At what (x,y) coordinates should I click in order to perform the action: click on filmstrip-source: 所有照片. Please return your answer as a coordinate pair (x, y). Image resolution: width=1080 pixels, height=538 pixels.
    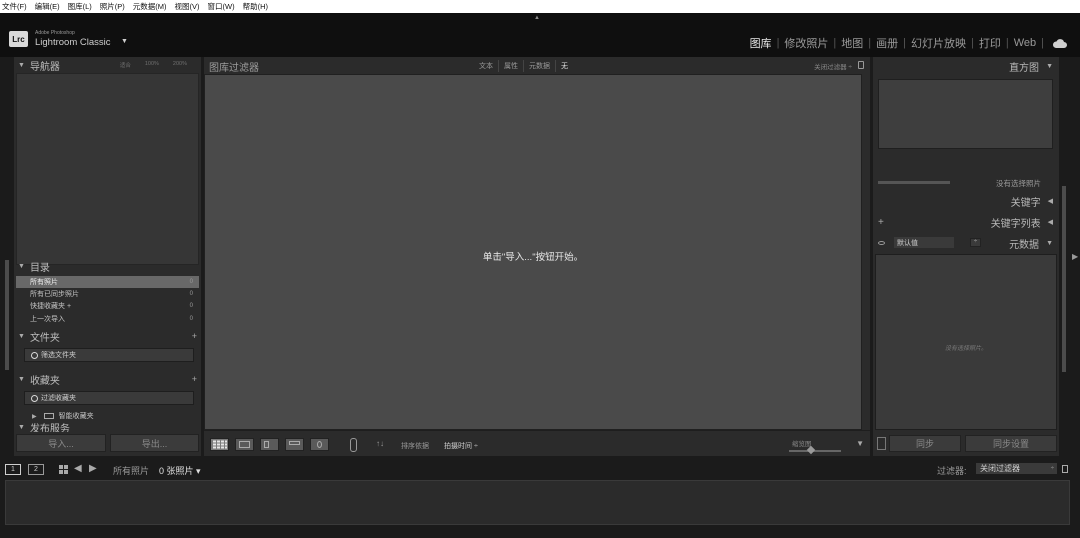
    Looking at the image, I should click on (131, 470).